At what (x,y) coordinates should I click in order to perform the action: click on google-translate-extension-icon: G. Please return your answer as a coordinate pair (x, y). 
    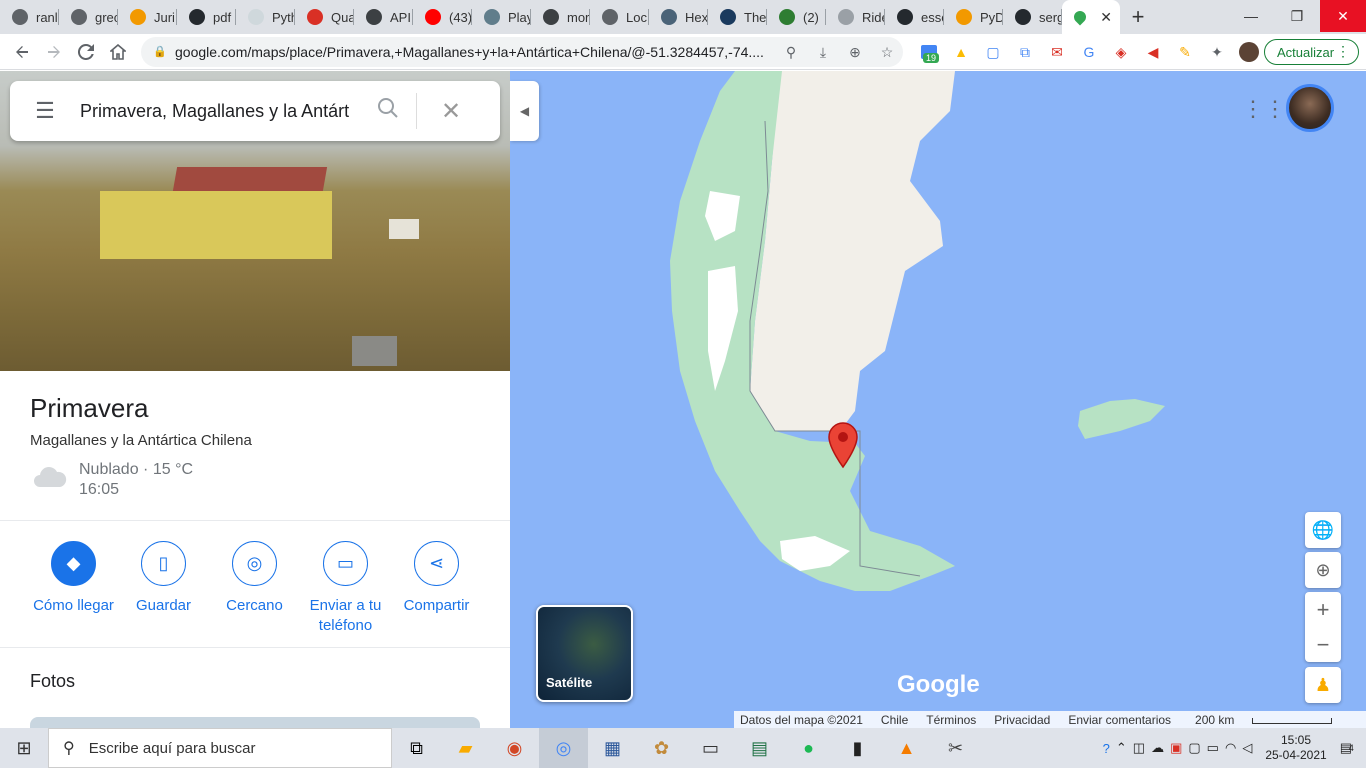
    Looking at the image, I should click on (1089, 52).